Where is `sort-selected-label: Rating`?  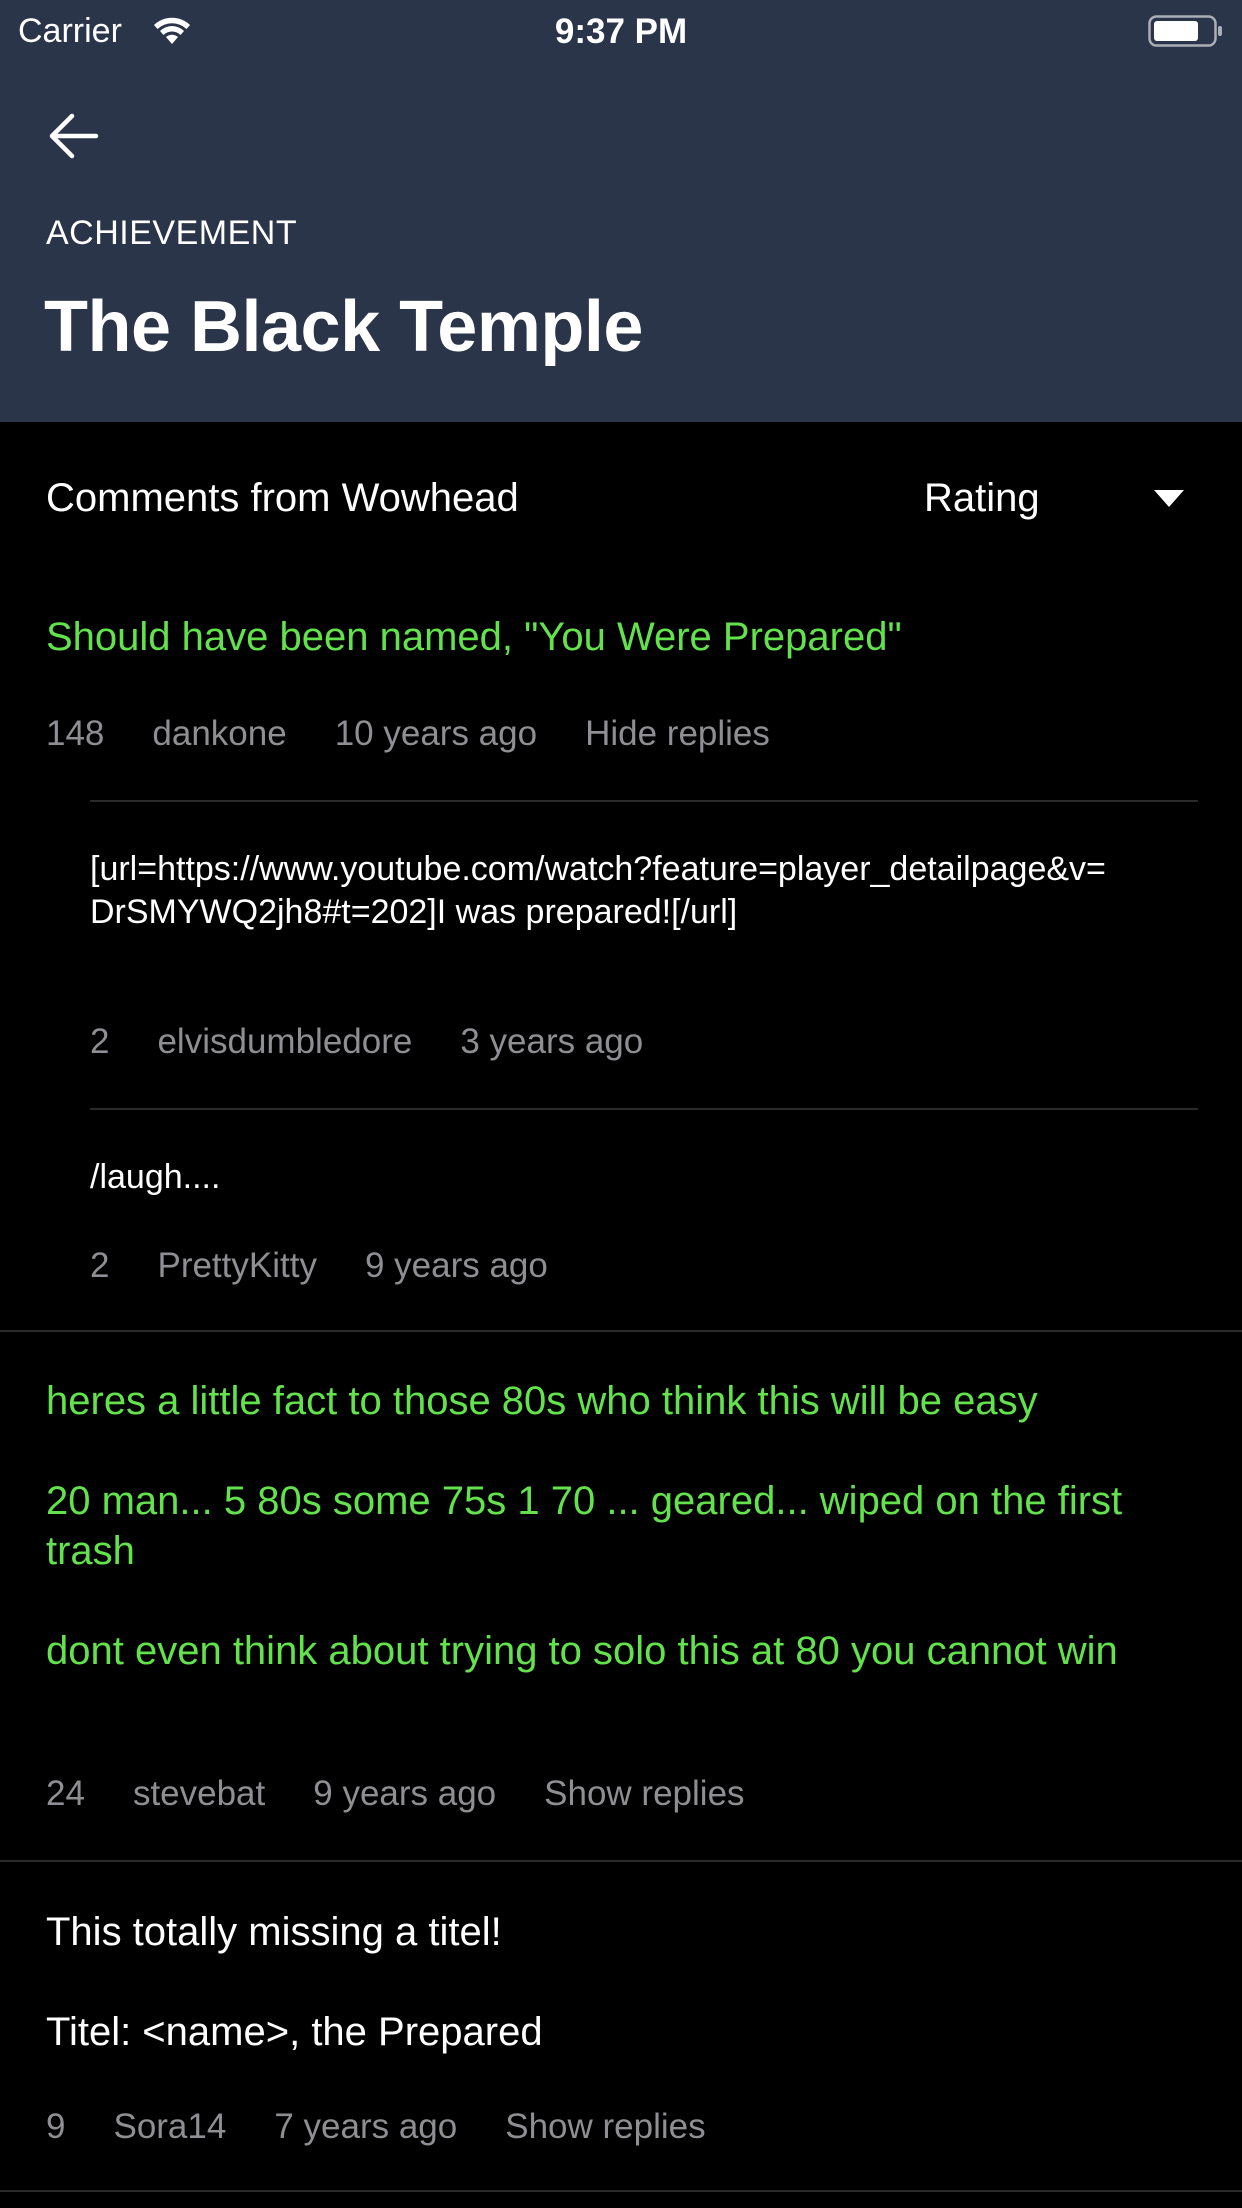 sort-selected-label: Rating is located at coordinates (982, 498).